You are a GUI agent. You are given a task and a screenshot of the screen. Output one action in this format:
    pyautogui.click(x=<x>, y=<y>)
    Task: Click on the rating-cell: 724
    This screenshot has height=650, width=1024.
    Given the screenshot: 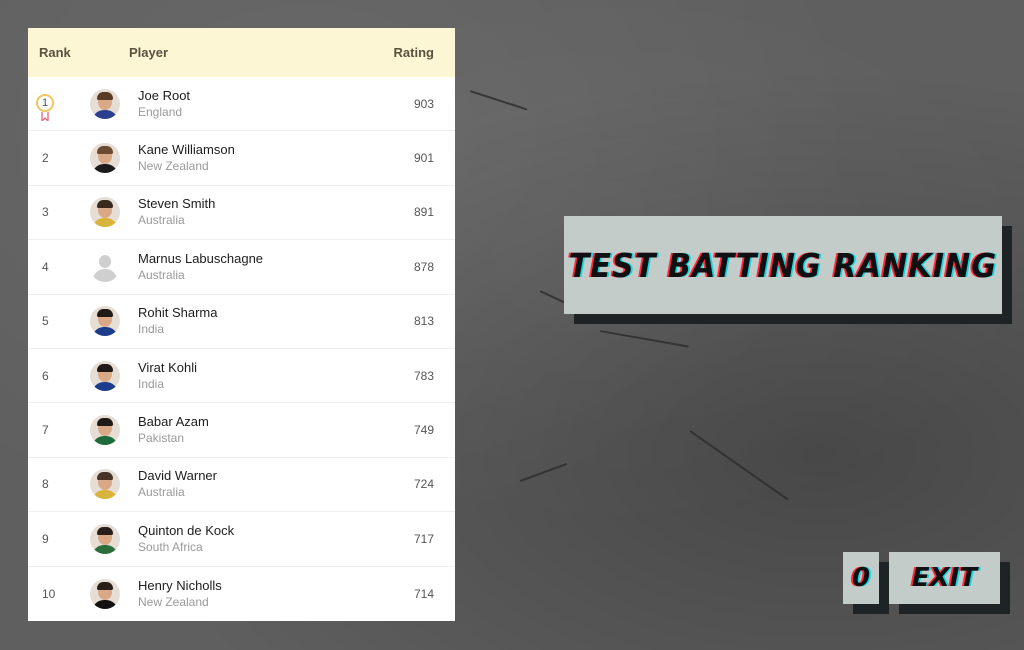 What is the action you would take?
    pyautogui.click(x=423, y=484)
    